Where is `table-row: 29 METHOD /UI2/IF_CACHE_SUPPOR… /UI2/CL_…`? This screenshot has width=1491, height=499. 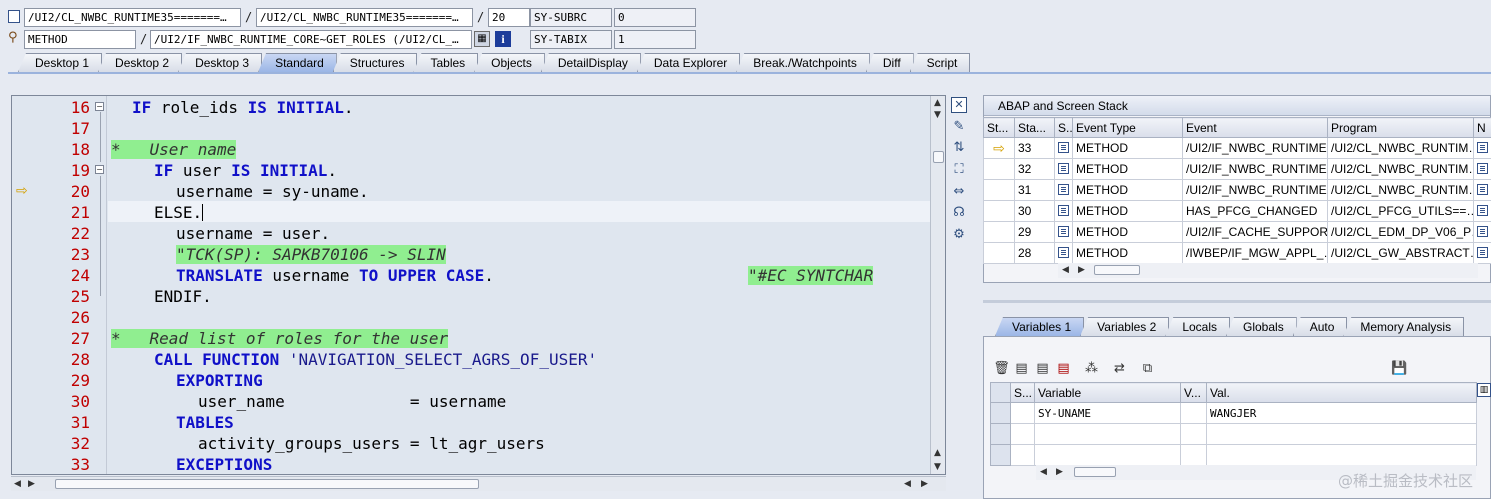
table-row: 29 METHOD /UI2/IF_CACHE_SUPPOR… /UI2/CL_… is located at coordinates (1237, 232).